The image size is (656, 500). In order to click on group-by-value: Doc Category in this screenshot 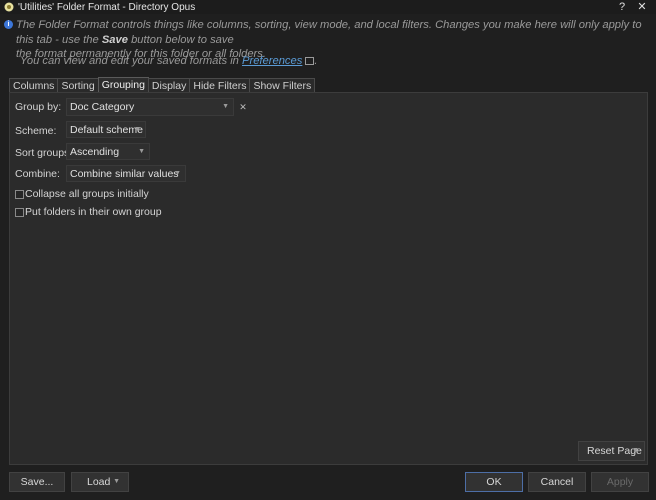, I will do `click(102, 107)`.